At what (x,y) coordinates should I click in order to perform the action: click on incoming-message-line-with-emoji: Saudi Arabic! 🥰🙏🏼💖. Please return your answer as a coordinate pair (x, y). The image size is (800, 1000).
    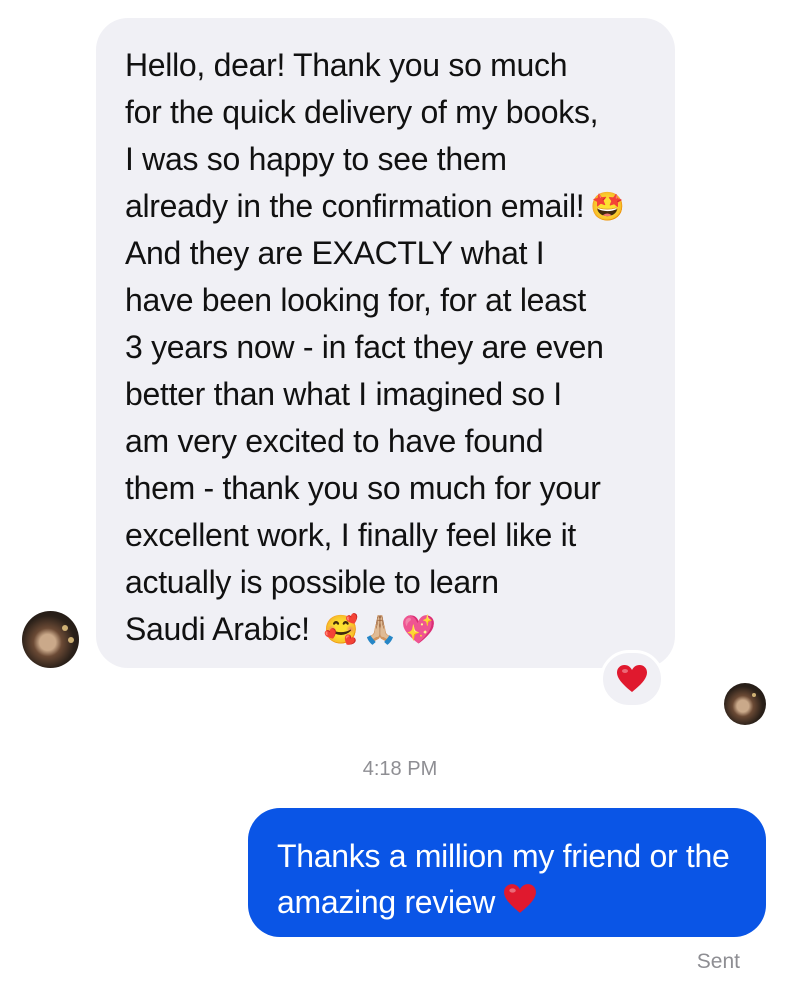
    Looking at the image, I should click on (390, 629).